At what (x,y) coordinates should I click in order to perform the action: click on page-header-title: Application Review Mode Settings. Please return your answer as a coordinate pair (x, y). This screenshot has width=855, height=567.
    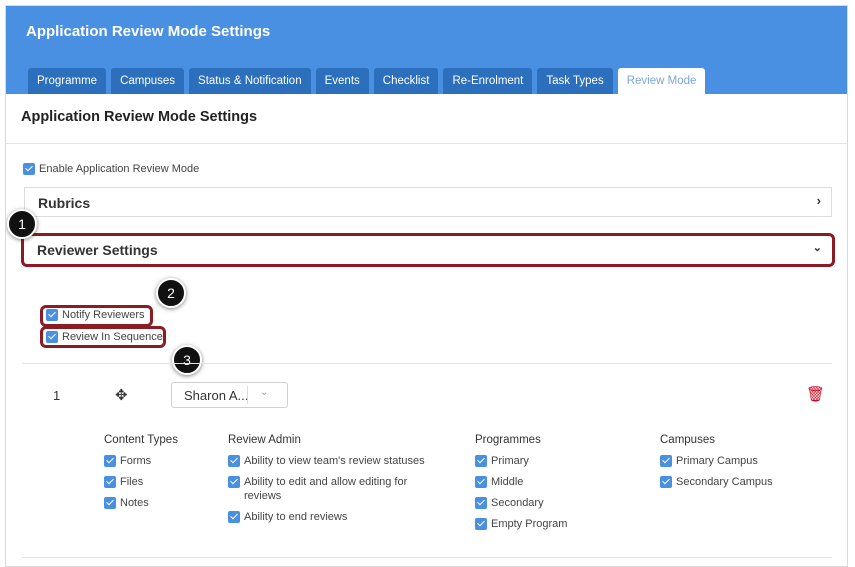
    Looking at the image, I should click on (148, 31).